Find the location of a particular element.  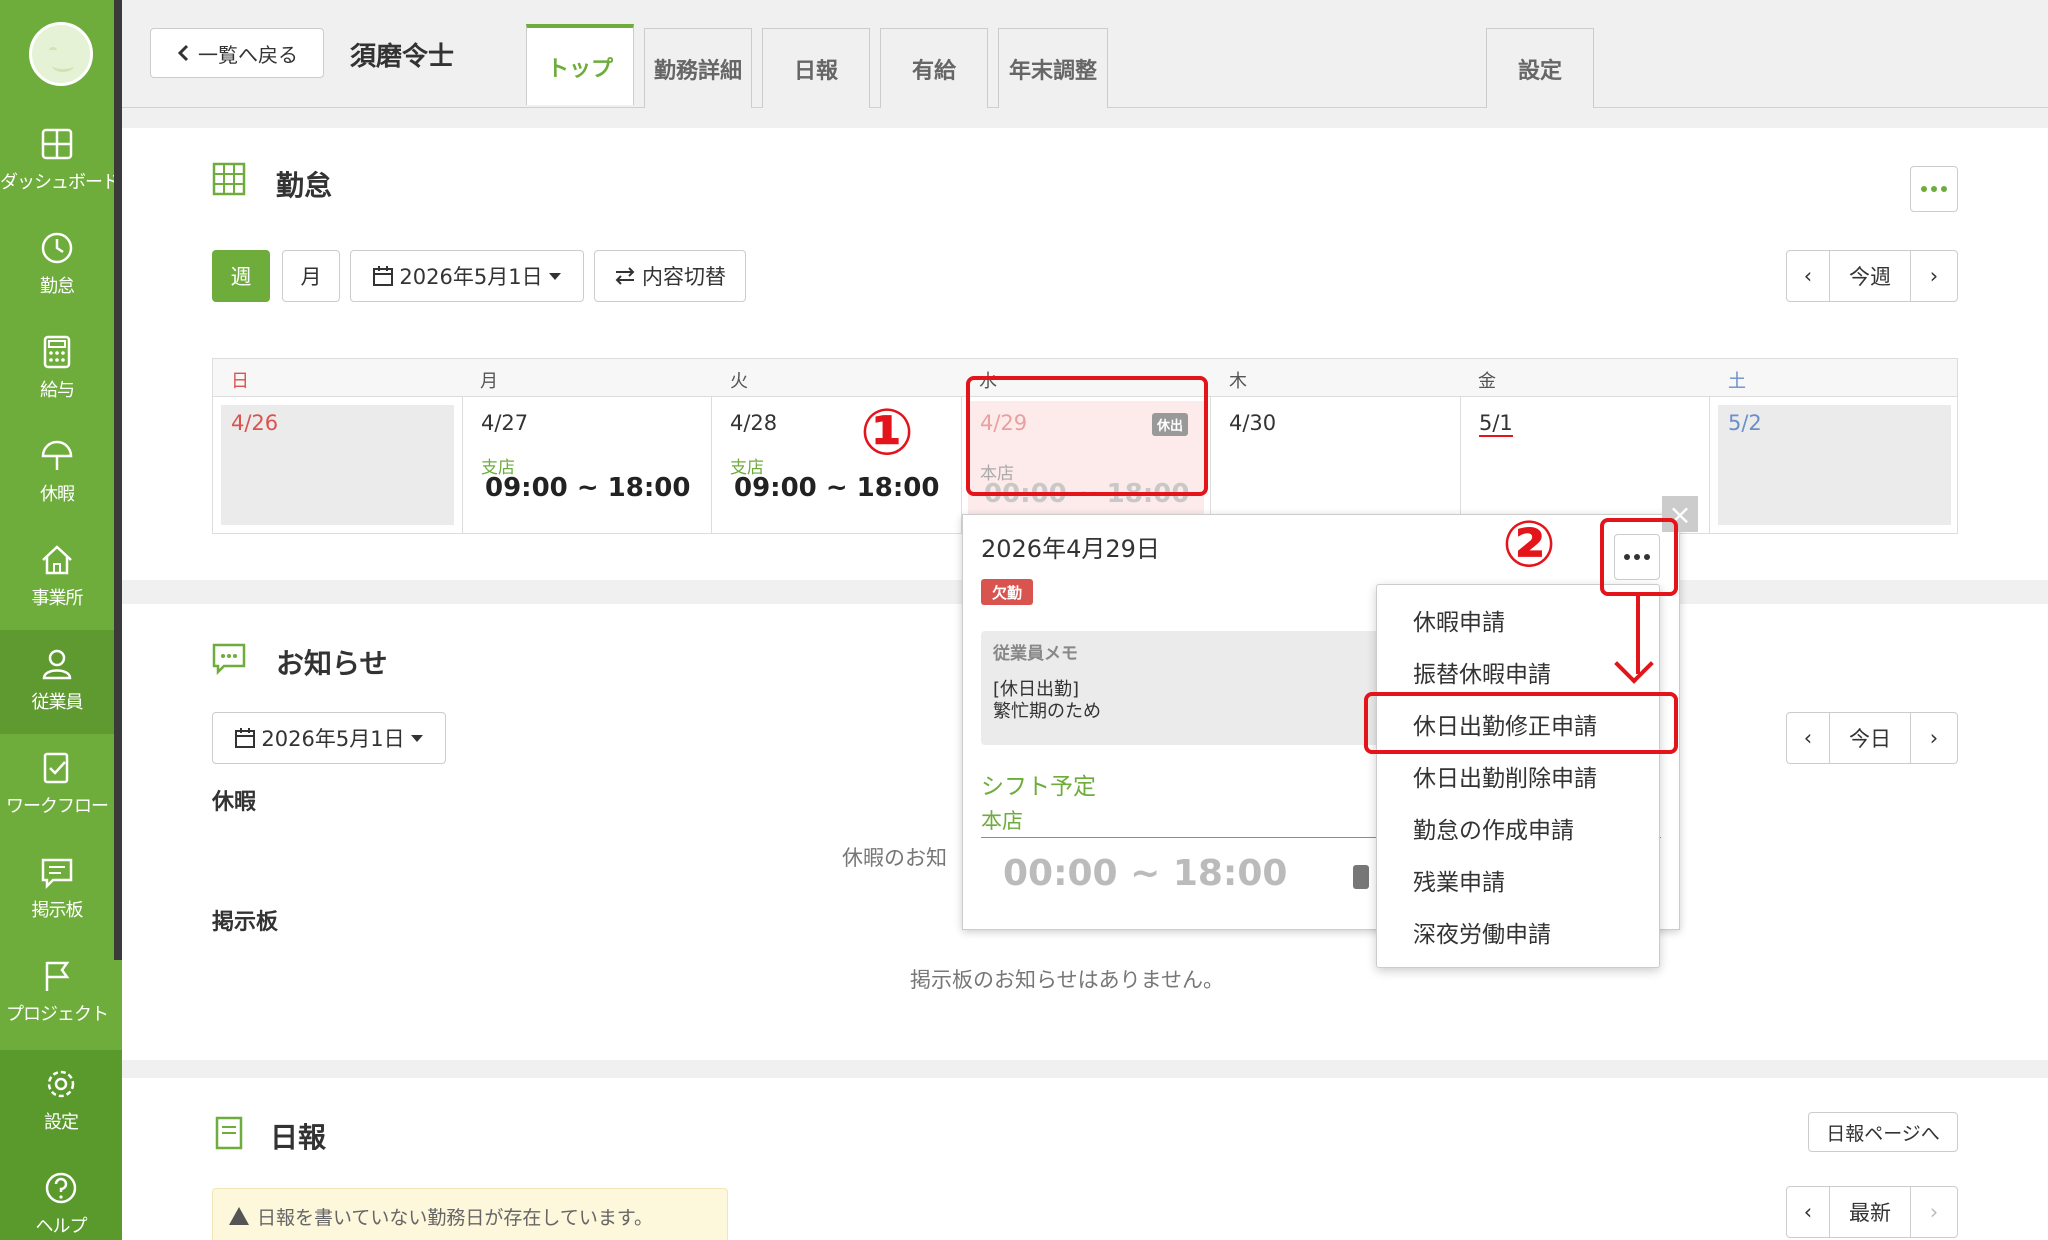

cell-date: 4/27 is located at coordinates (505, 423).